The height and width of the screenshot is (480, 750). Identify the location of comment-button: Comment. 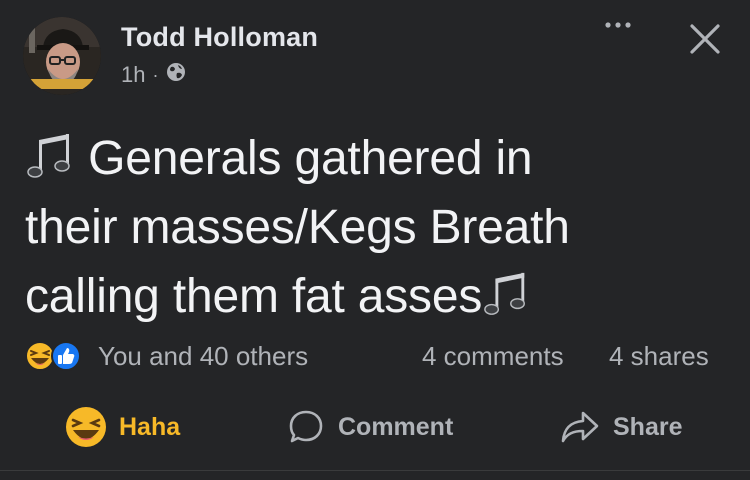
(369, 427).